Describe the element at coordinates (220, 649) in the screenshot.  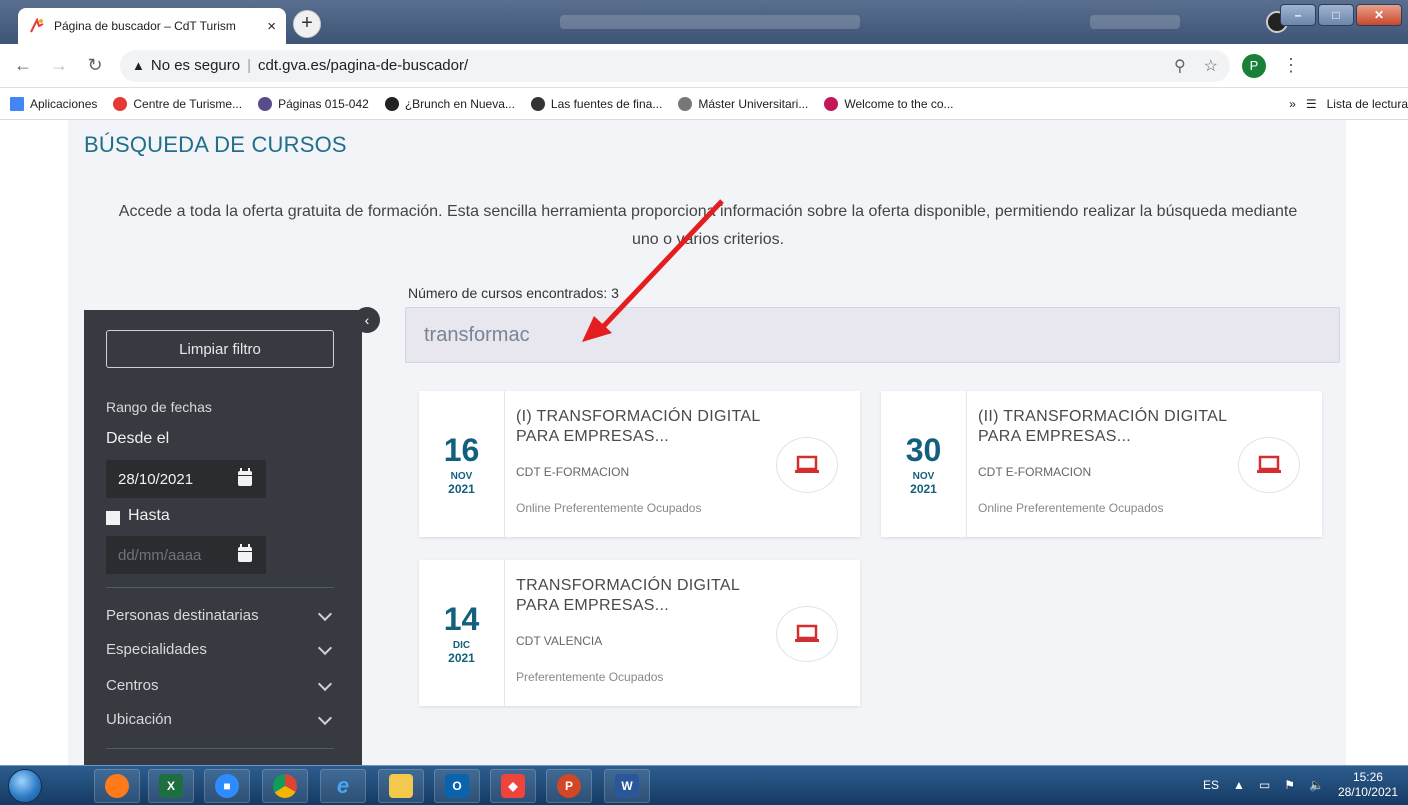
I see `filter-especialidades: Especialidades` at that location.